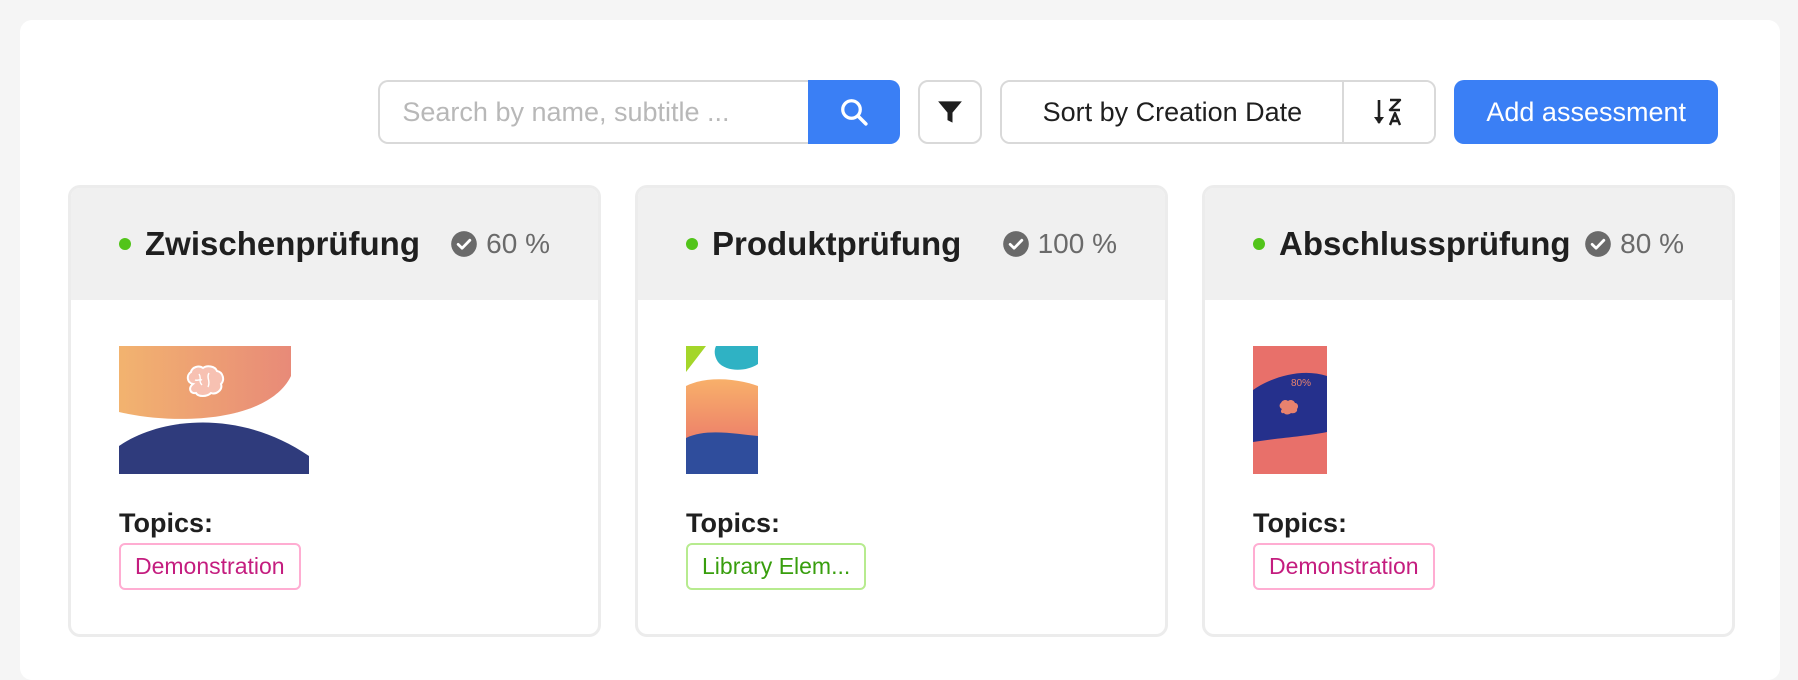  I want to click on sort-group: Sort by Creation Date, so click(1218, 112).